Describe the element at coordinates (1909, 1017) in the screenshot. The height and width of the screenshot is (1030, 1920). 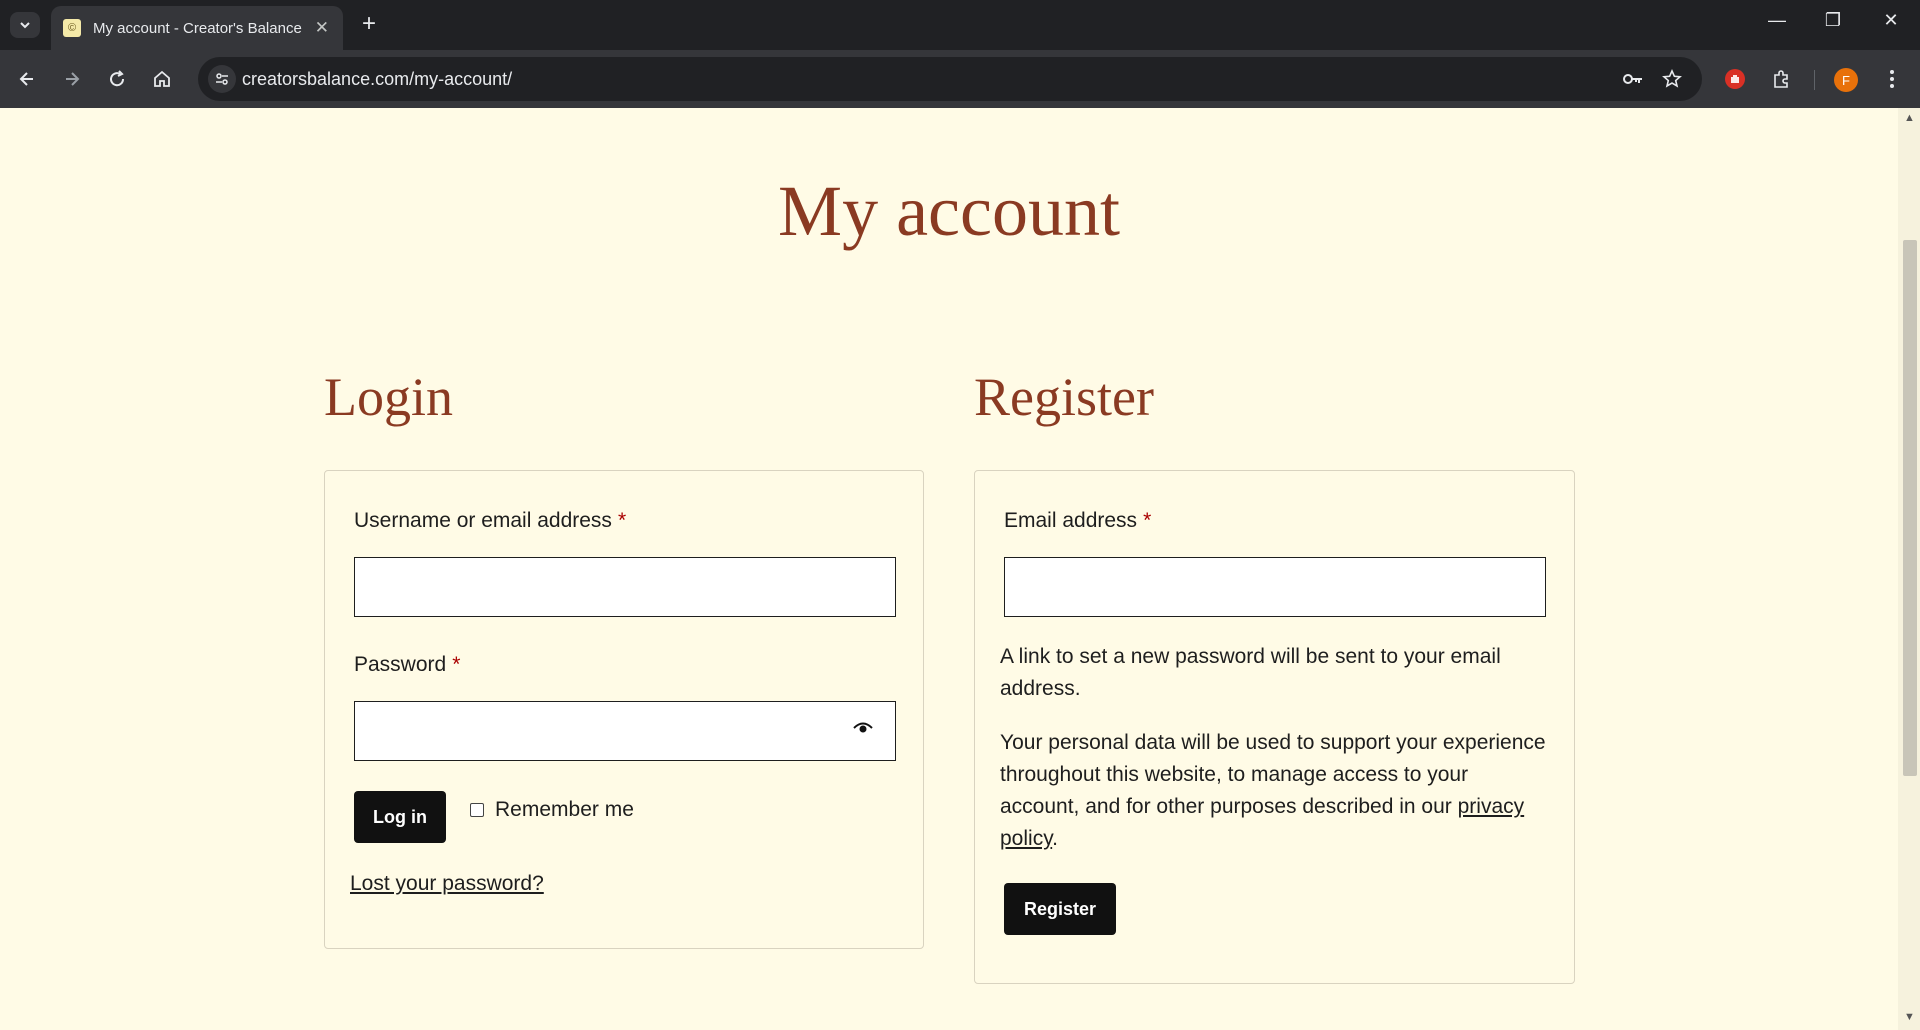
I see `scroll-down-arrow-icon: ▼` at that location.